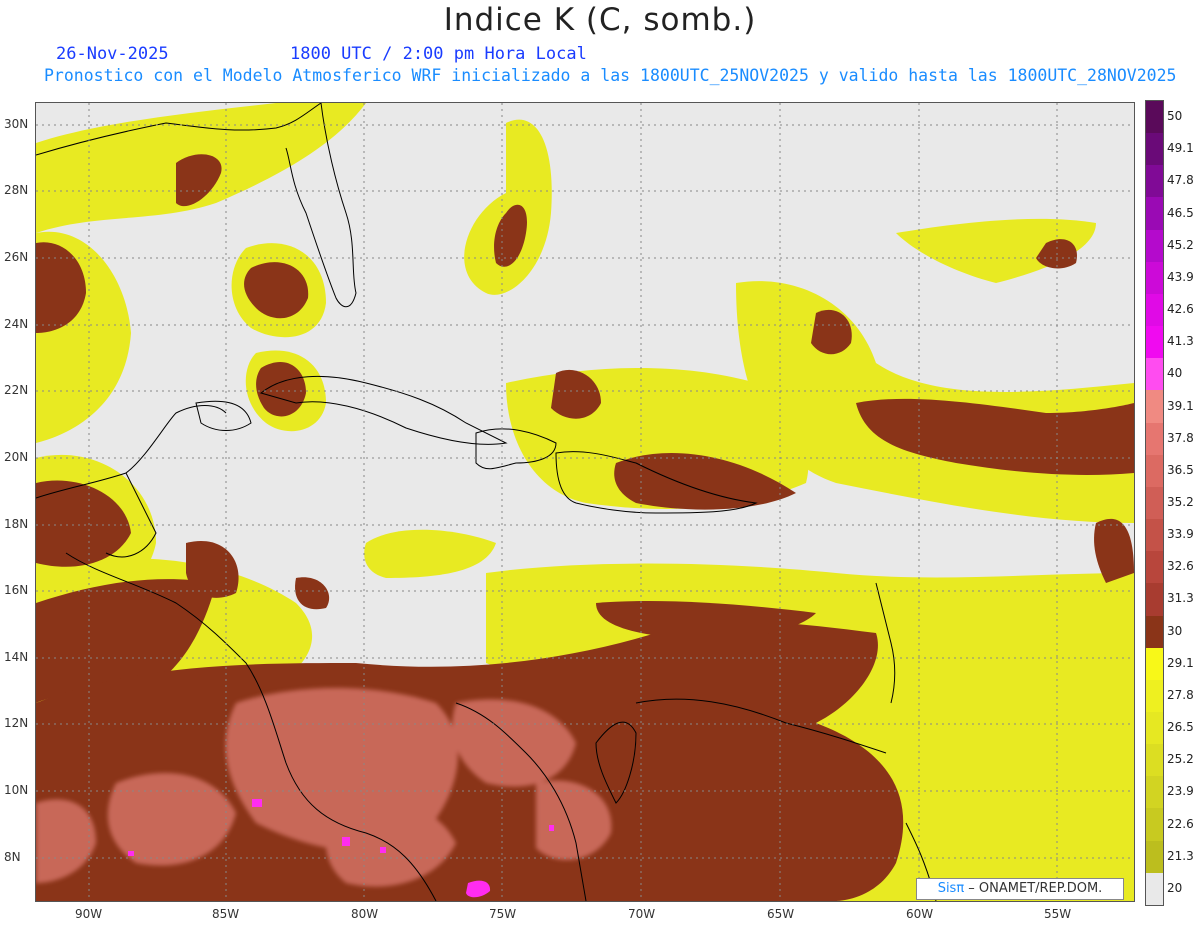 The width and height of the screenshot is (1200, 927). What do you see at coordinates (16, 524) in the screenshot?
I see `lat-label: 18N` at bounding box center [16, 524].